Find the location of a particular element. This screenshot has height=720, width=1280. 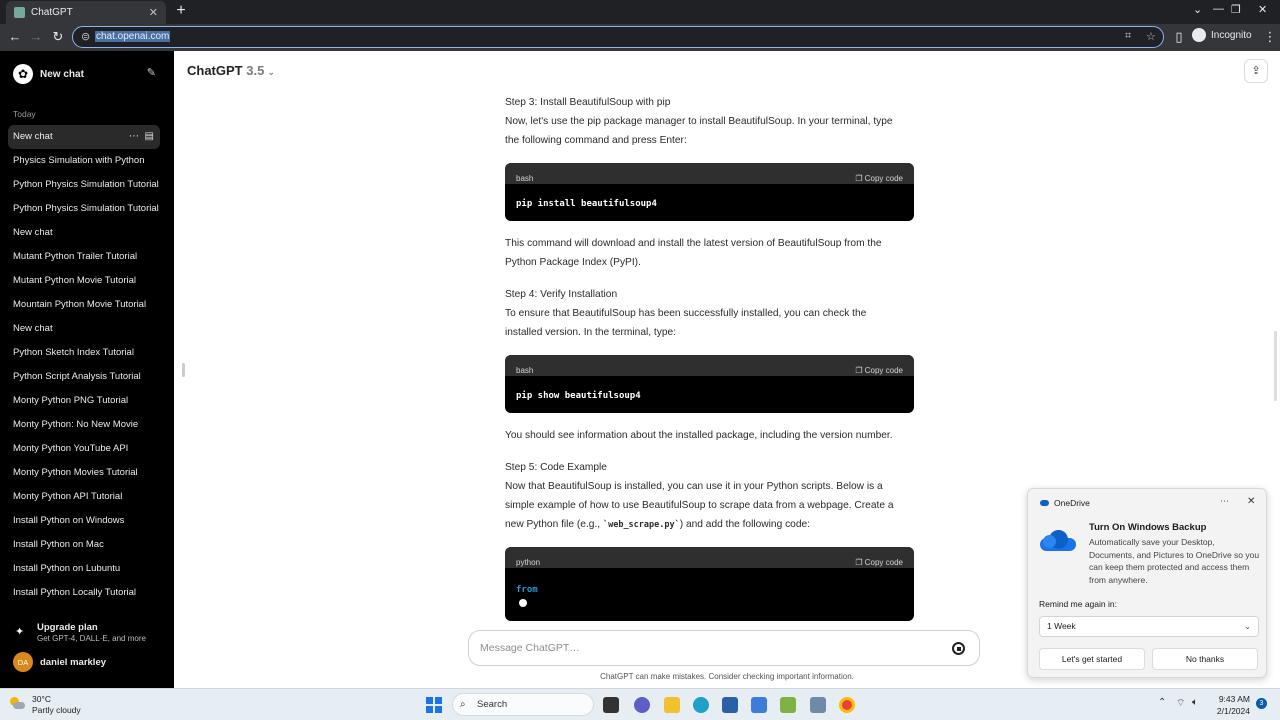

restore-icon: ❐ is located at coordinates (1236, 9).